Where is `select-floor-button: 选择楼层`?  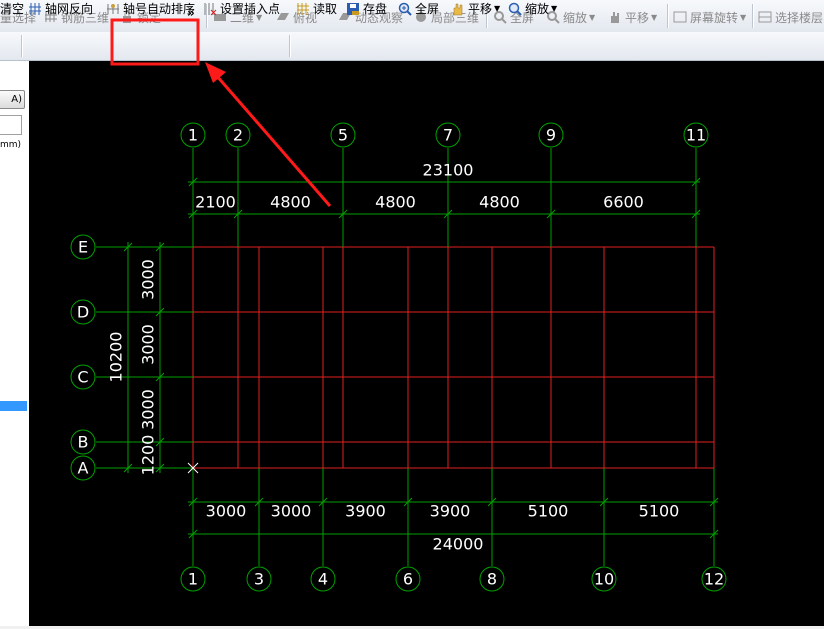
select-floor-button: 选择楼层 is located at coordinates (790, 17).